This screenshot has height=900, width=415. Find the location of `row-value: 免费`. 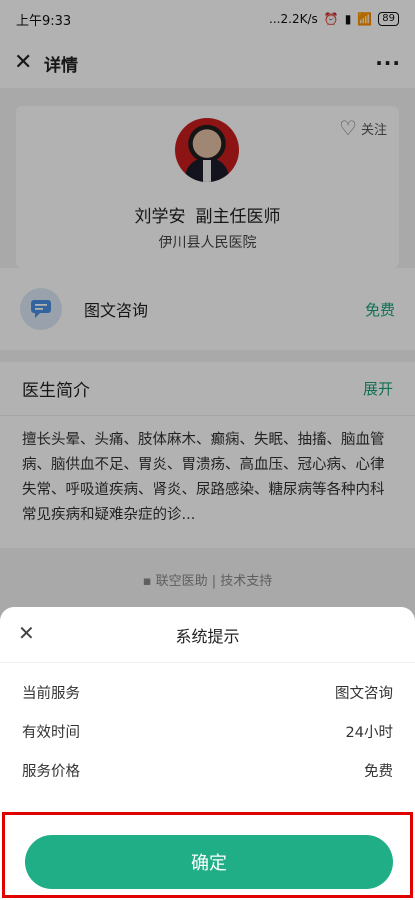

row-value: 免费 is located at coordinates (378, 772).